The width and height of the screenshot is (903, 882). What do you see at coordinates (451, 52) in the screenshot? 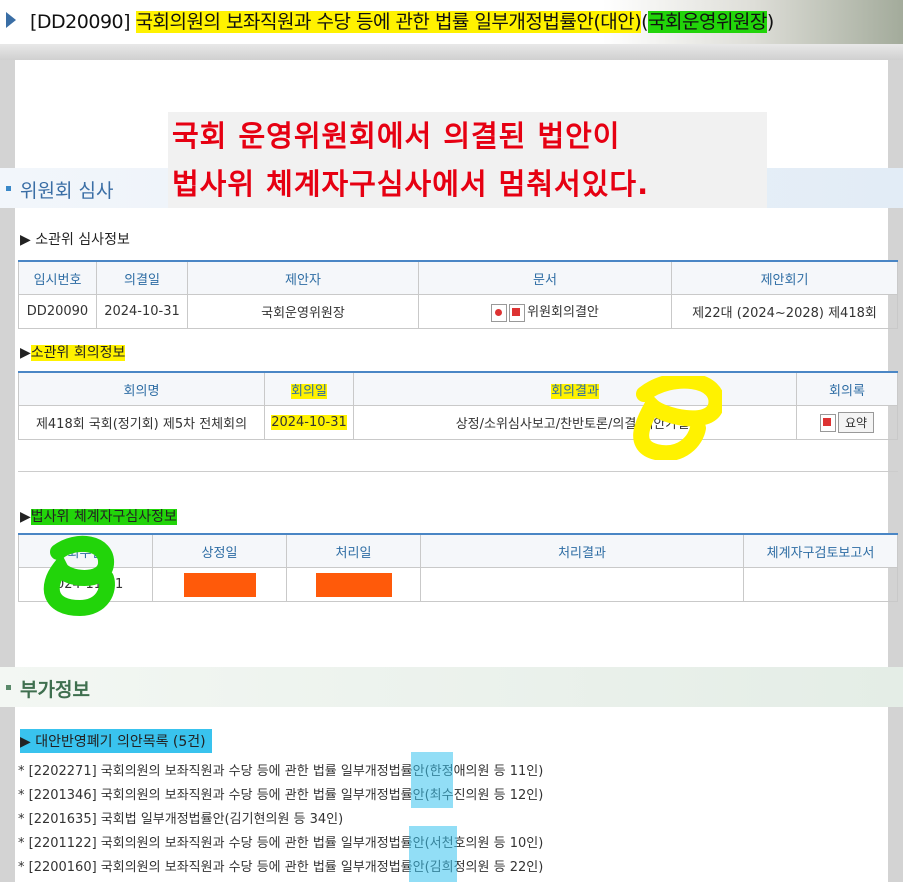
I see `header-bar` at bounding box center [451, 52].